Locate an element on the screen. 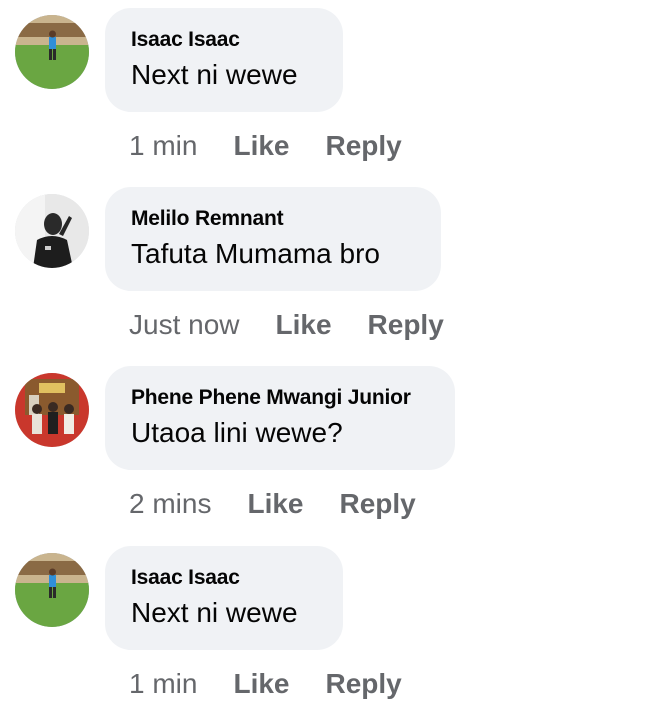 Image resolution: width=672 pixels, height=723 pixels. comment-actions: 2 mins Like Reply is located at coordinates (290, 504).